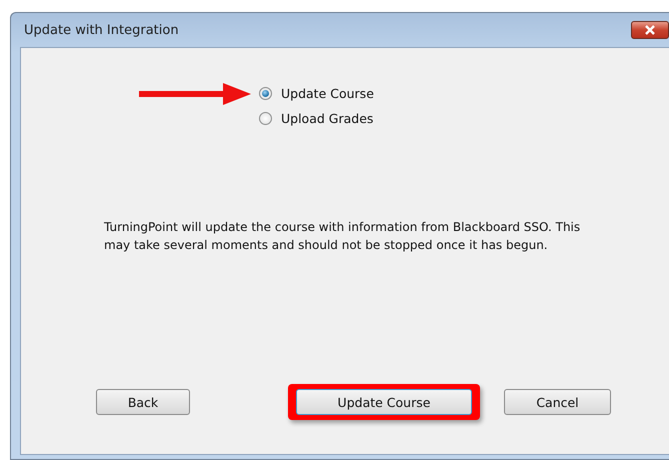  I want to click on radio-option: Upload Grades, so click(316, 118).